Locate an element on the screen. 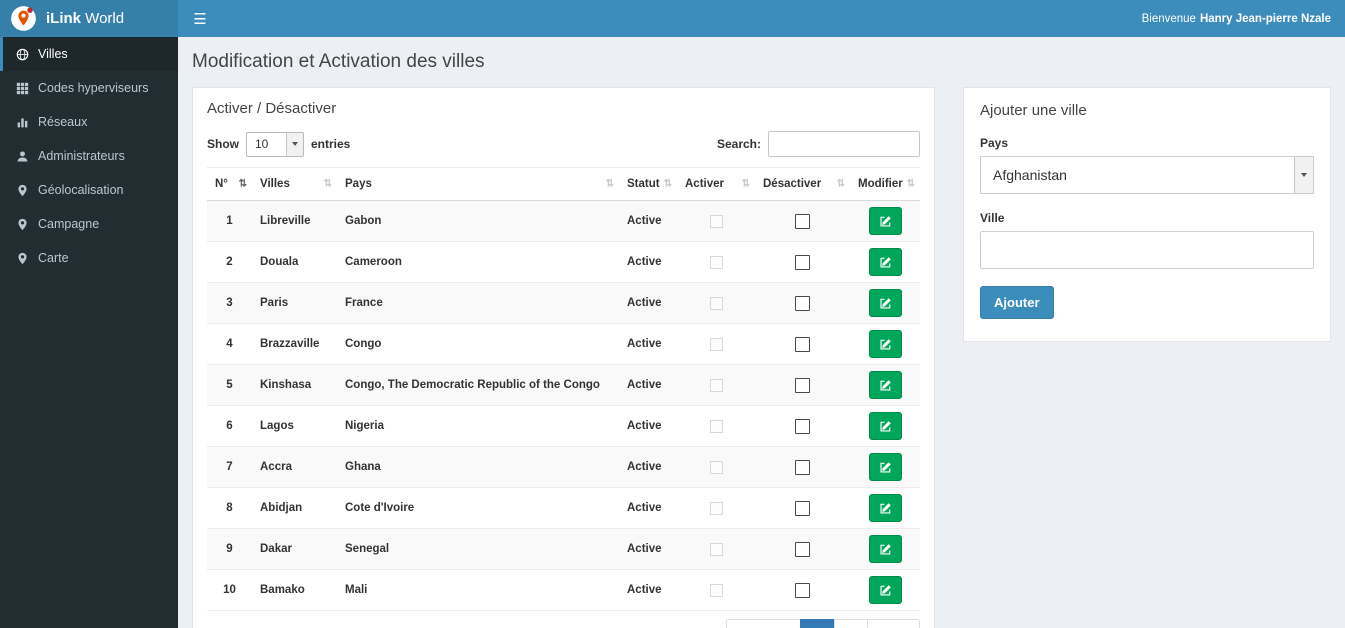  table-row: 4 Brazzaville Congo Active is located at coordinates (563, 344).